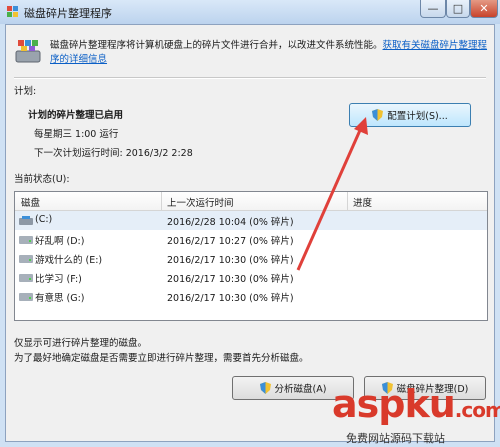 The height and width of the screenshot is (447, 500). Describe the element at coordinates (76, 134) in the screenshot. I see `schedule-frequency: 每星期三 1:00 运行` at that location.